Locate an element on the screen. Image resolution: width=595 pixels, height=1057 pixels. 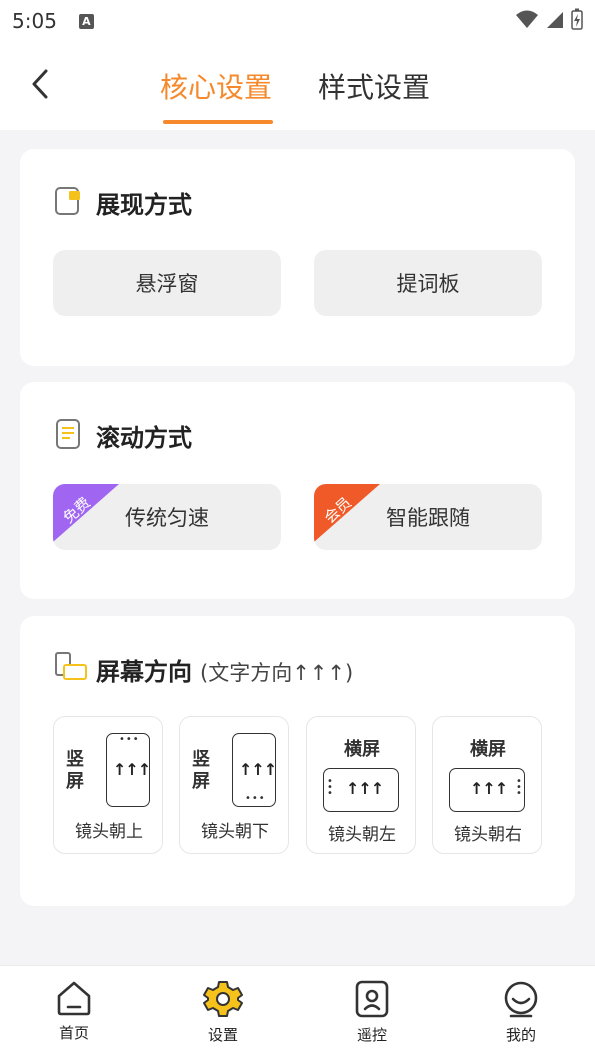
phone-portrait-icon: ••• ↑↑↑ is located at coordinates (128, 770).